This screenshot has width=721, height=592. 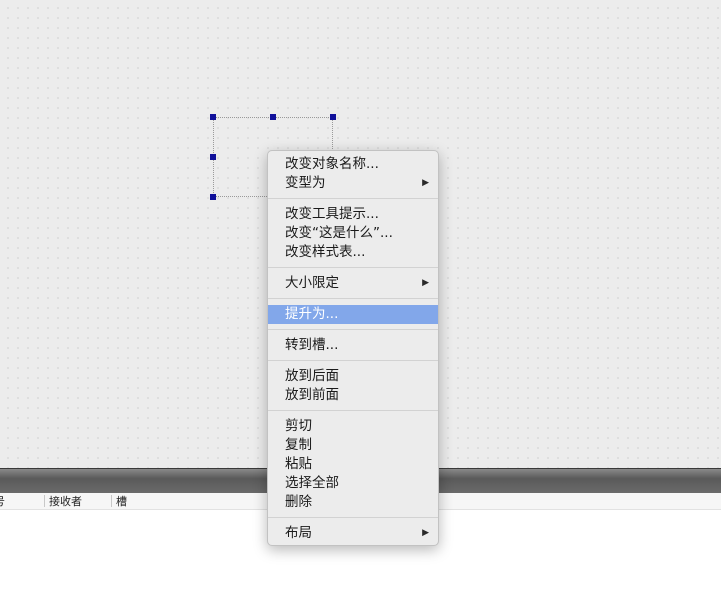 What do you see at coordinates (213, 117) in the screenshot?
I see `resize-handle-top-left` at bounding box center [213, 117].